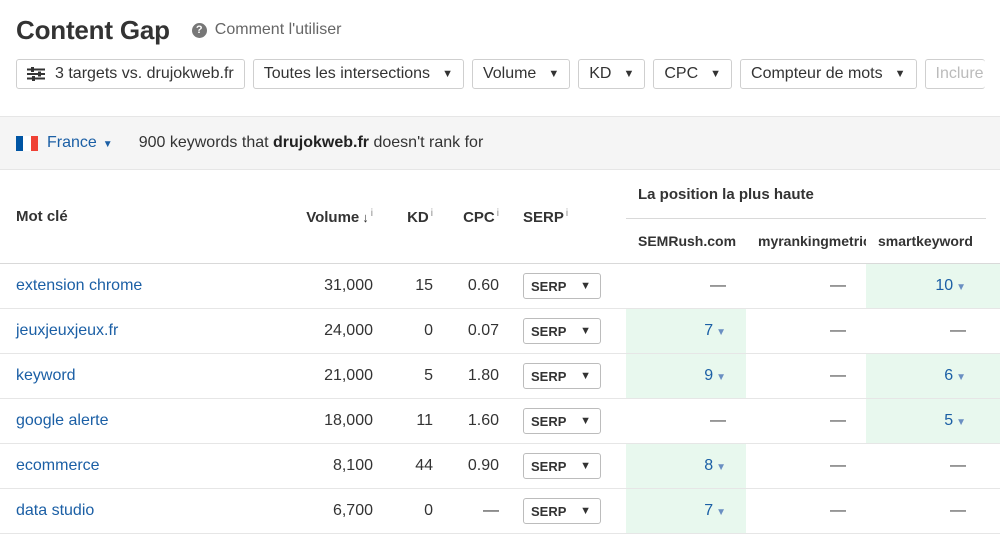 This screenshot has width=1000, height=534. Describe the element at coordinates (428, 142) in the screenshot. I see `summary-suffix: doesn't rank for` at that location.